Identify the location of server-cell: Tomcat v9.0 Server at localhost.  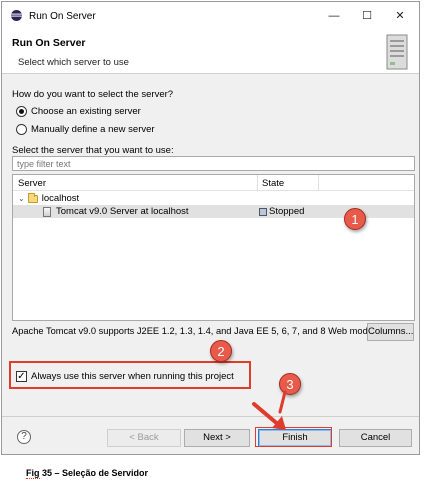
(116, 211).